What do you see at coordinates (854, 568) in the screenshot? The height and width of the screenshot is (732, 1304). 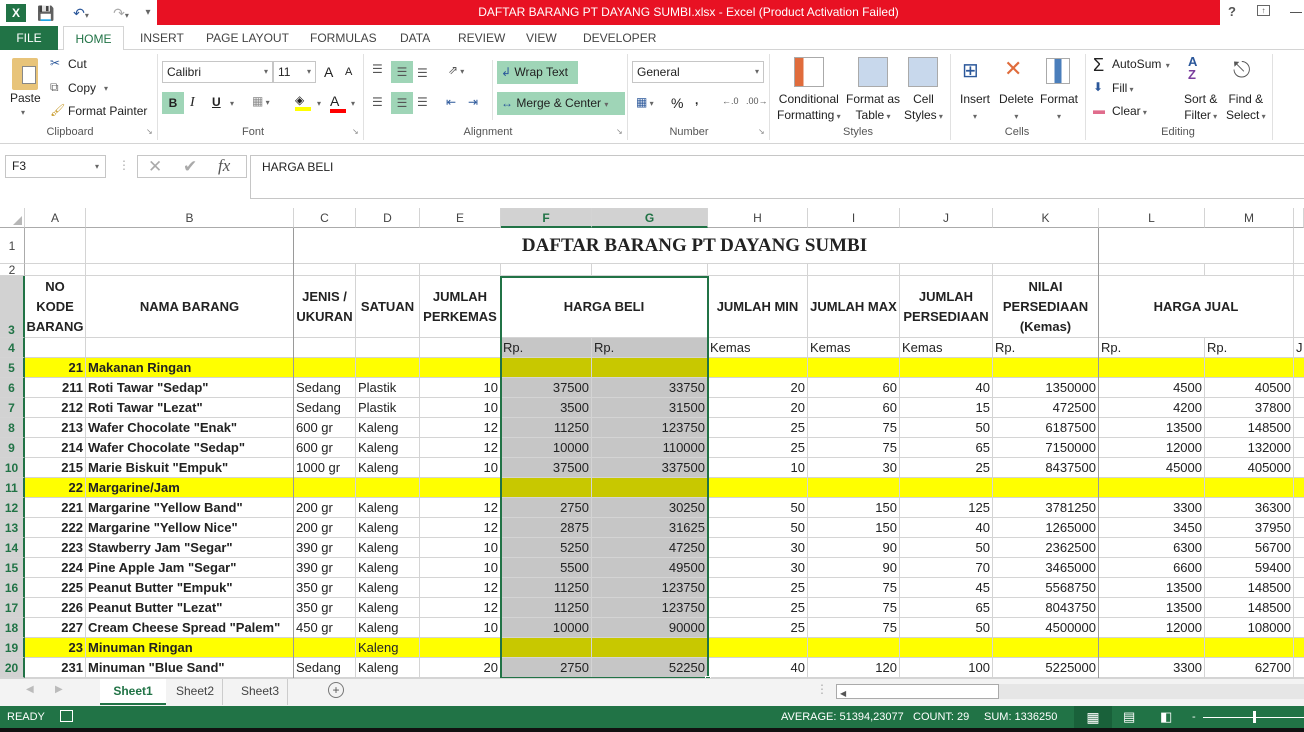 I see `cell-jumlah-max: 90` at bounding box center [854, 568].